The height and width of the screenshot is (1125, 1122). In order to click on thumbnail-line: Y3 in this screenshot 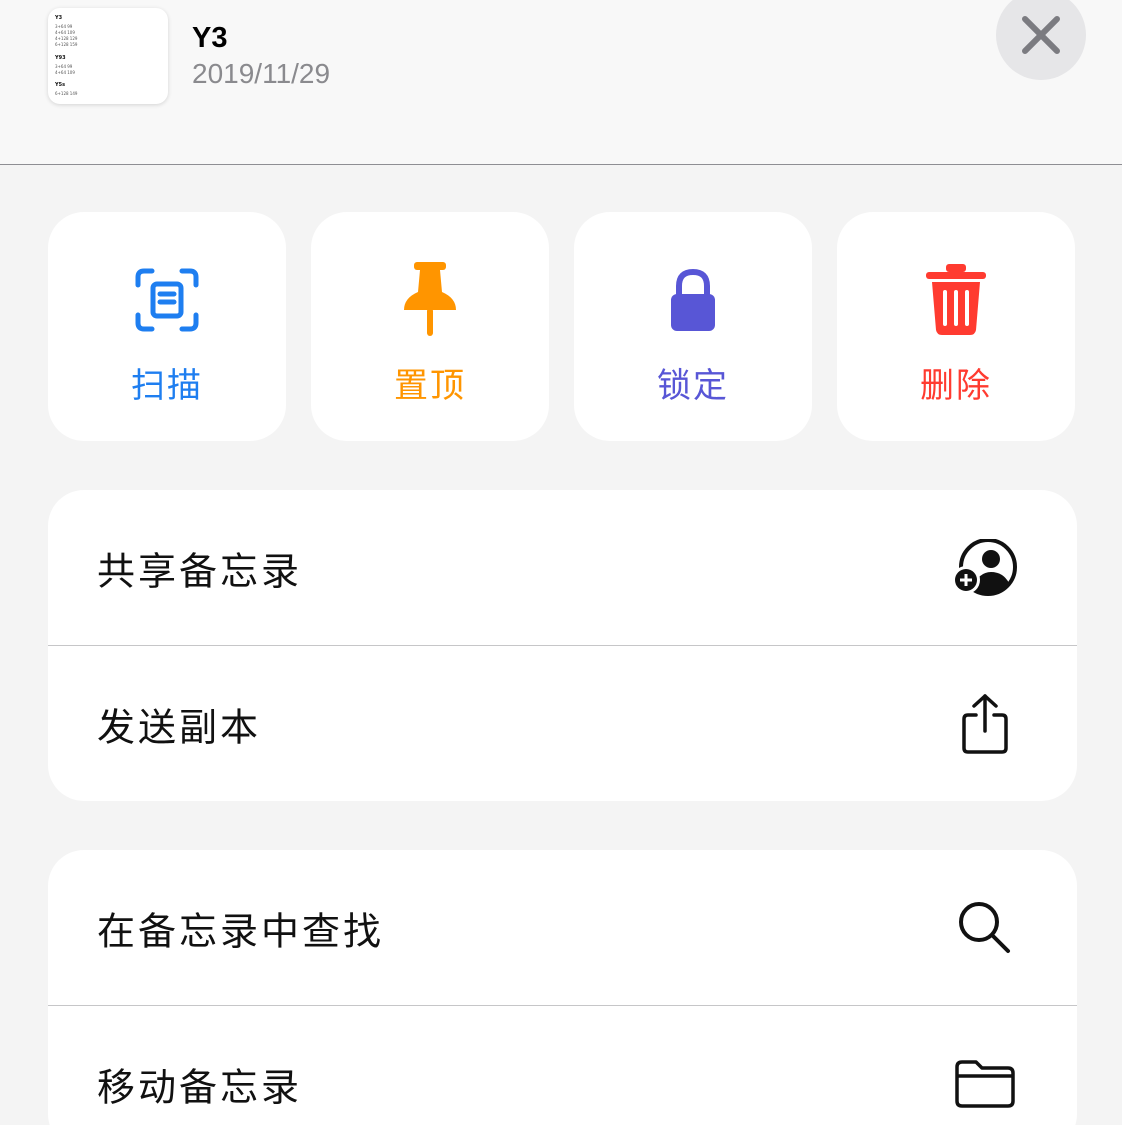, I will do `click(59, 18)`.